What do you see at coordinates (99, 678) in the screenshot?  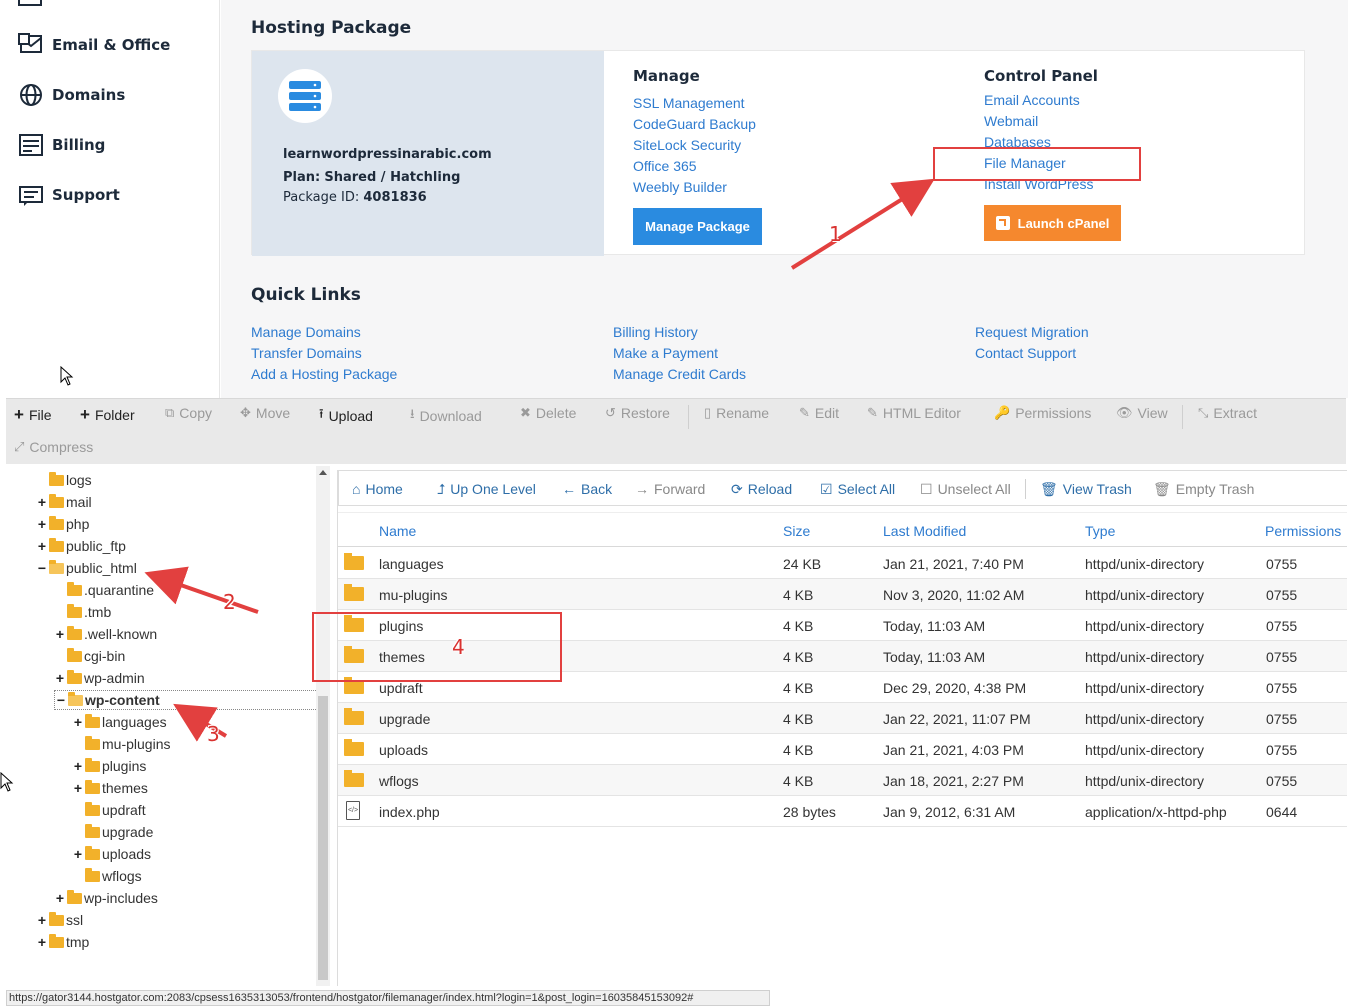 I see `tree-folder: + wp-admin` at bounding box center [99, 678].